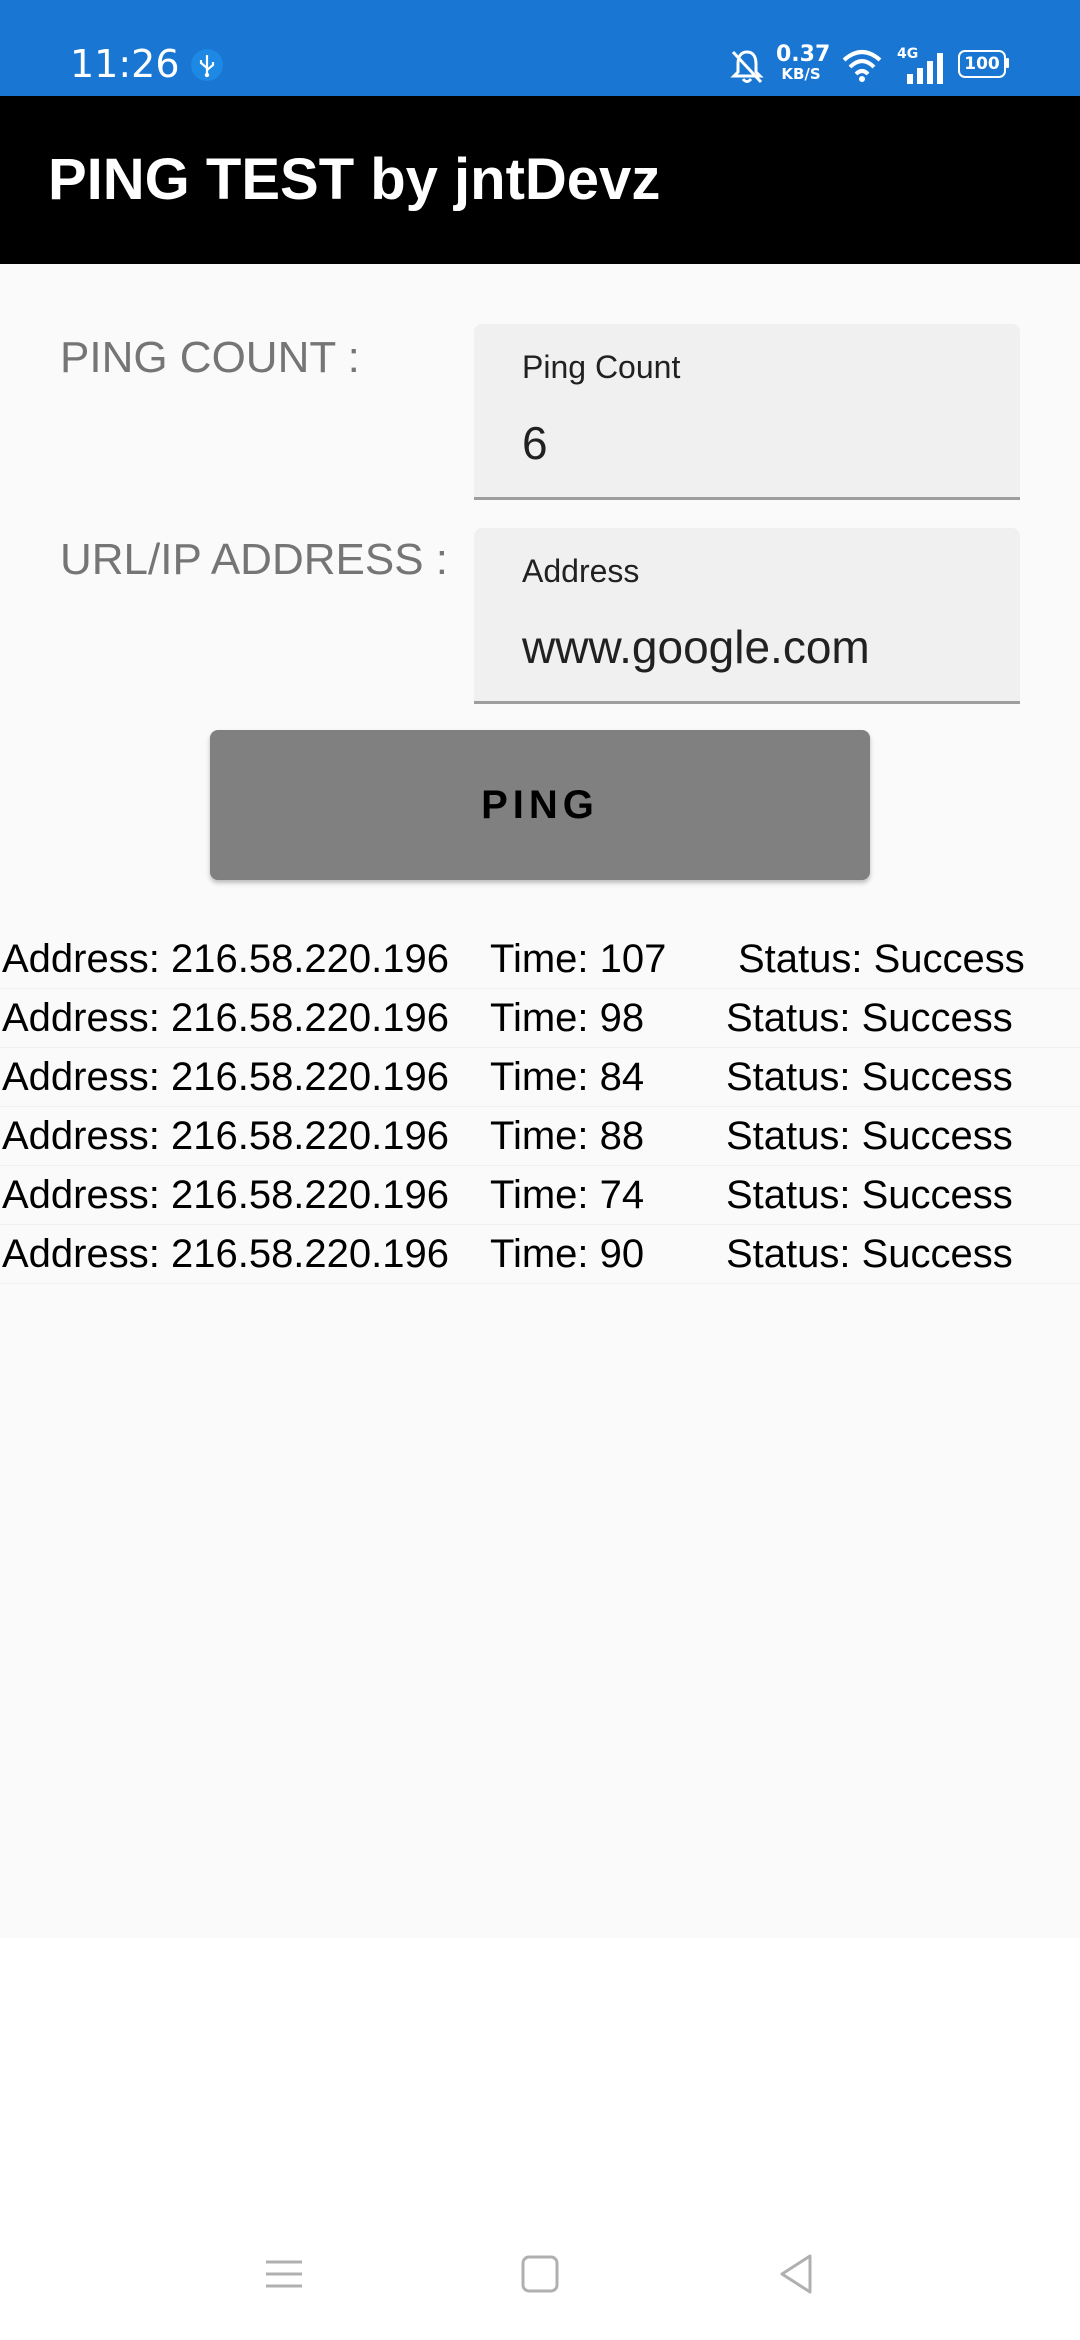 The height and width of the screenshot is (2340, 1080). What do you see at coordinates (747, 67) in the screenshot?
I see `mute-bell-icon` at bounding box center [747, 67].